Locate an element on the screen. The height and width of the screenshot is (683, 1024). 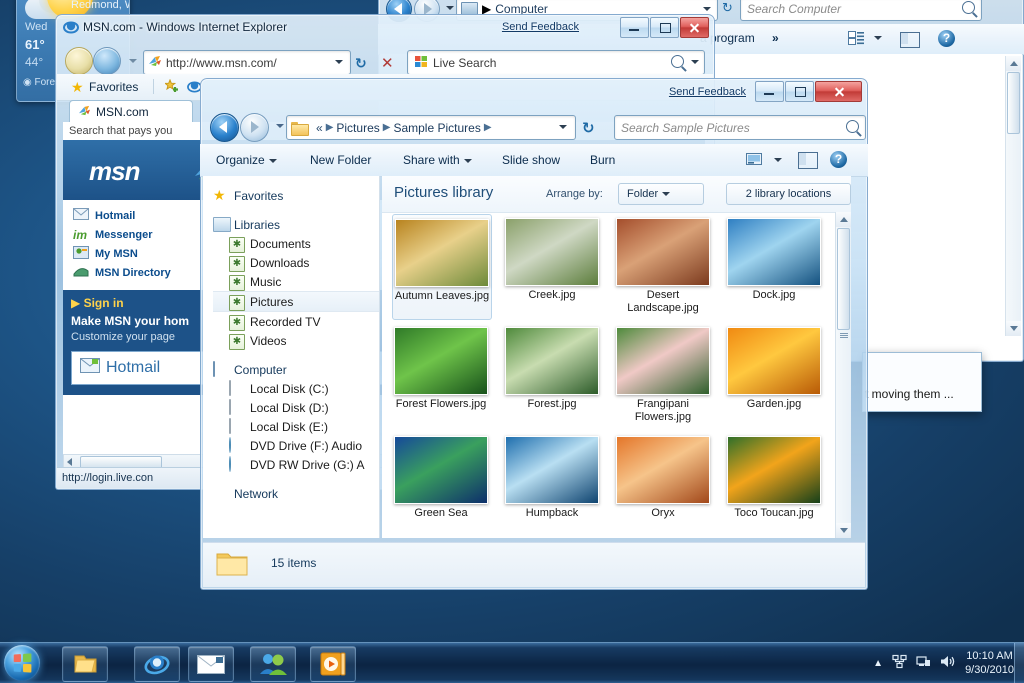
explorer-breadcrumb: « ▶ Pictures ▶ Sample Pictures ▶ is located at coordinates (402, 128).